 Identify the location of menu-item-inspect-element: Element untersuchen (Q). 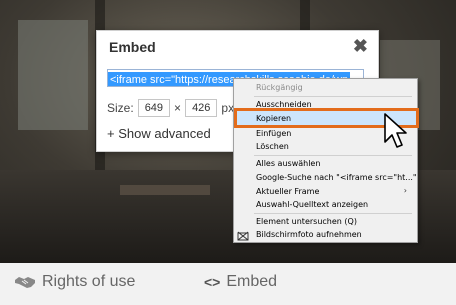
(306, 221).